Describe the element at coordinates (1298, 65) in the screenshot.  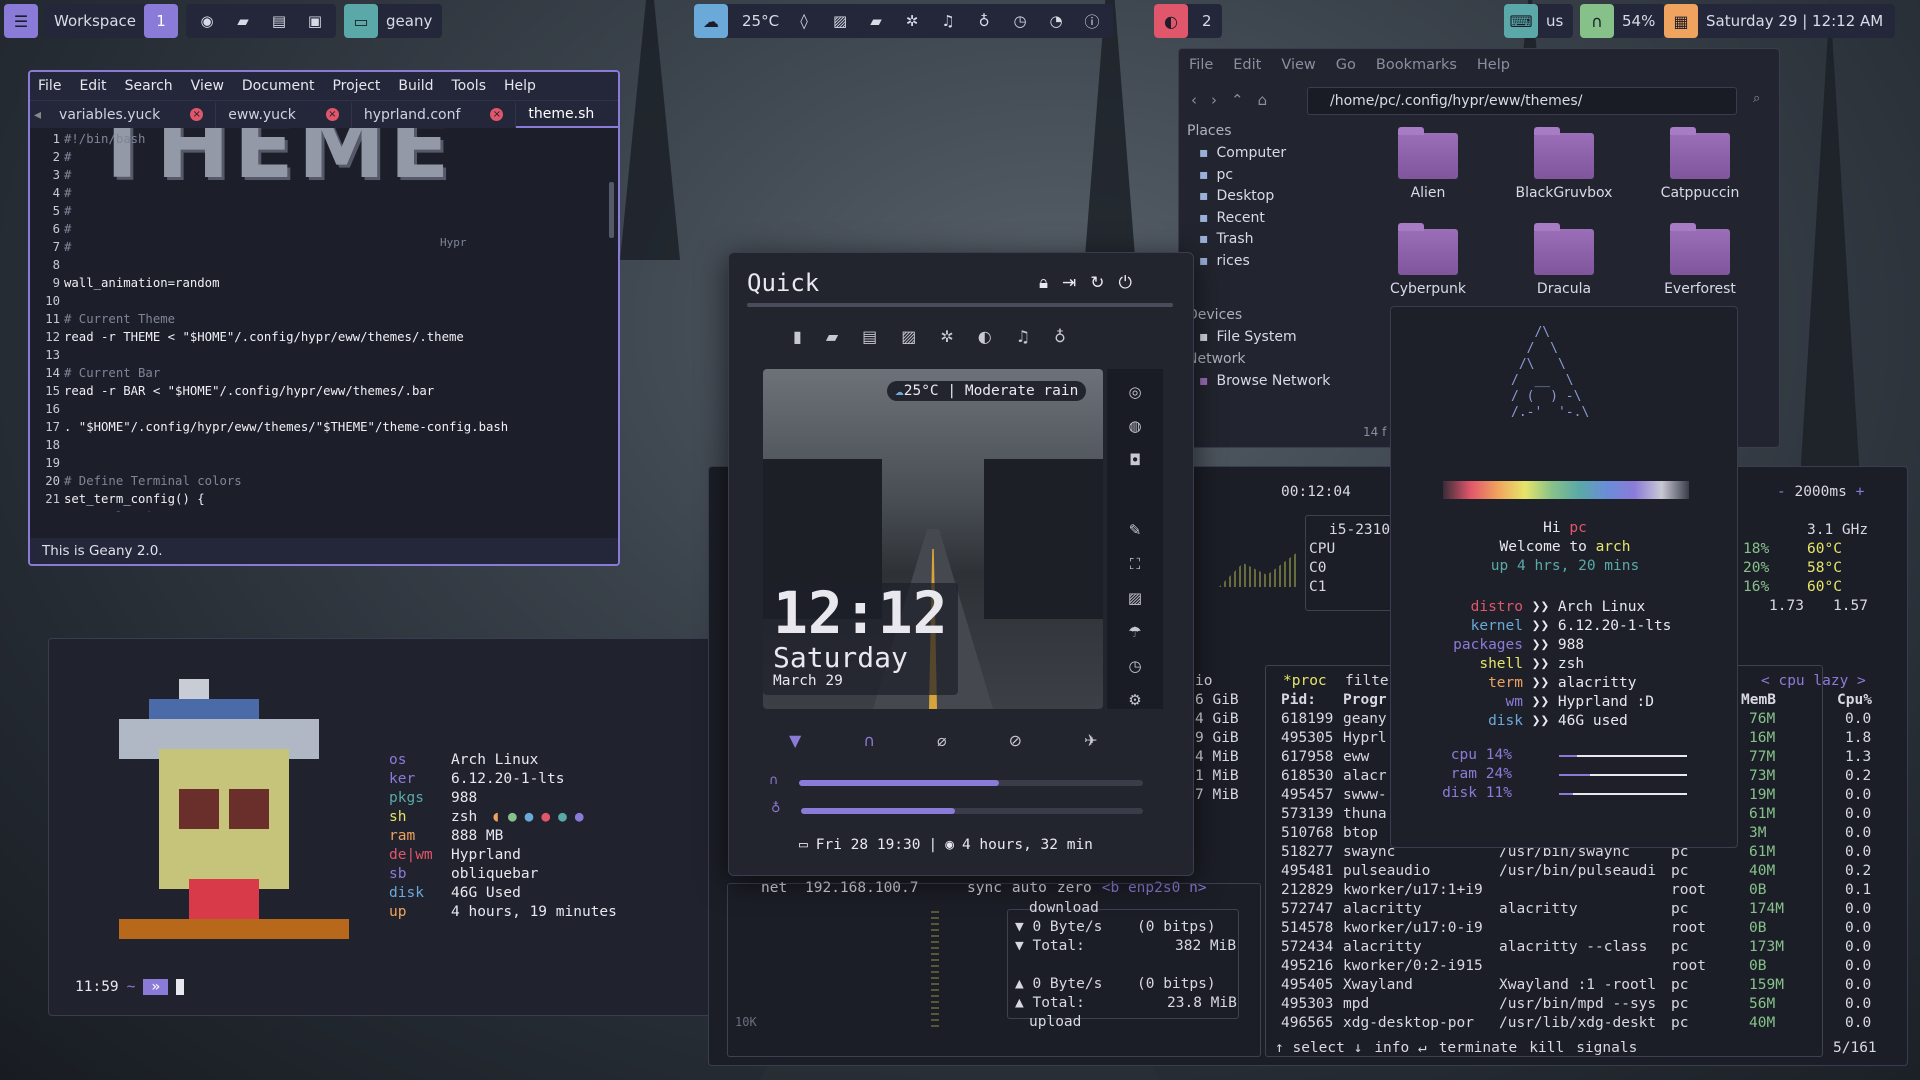
I see `fm-menu-view: View` at that location.